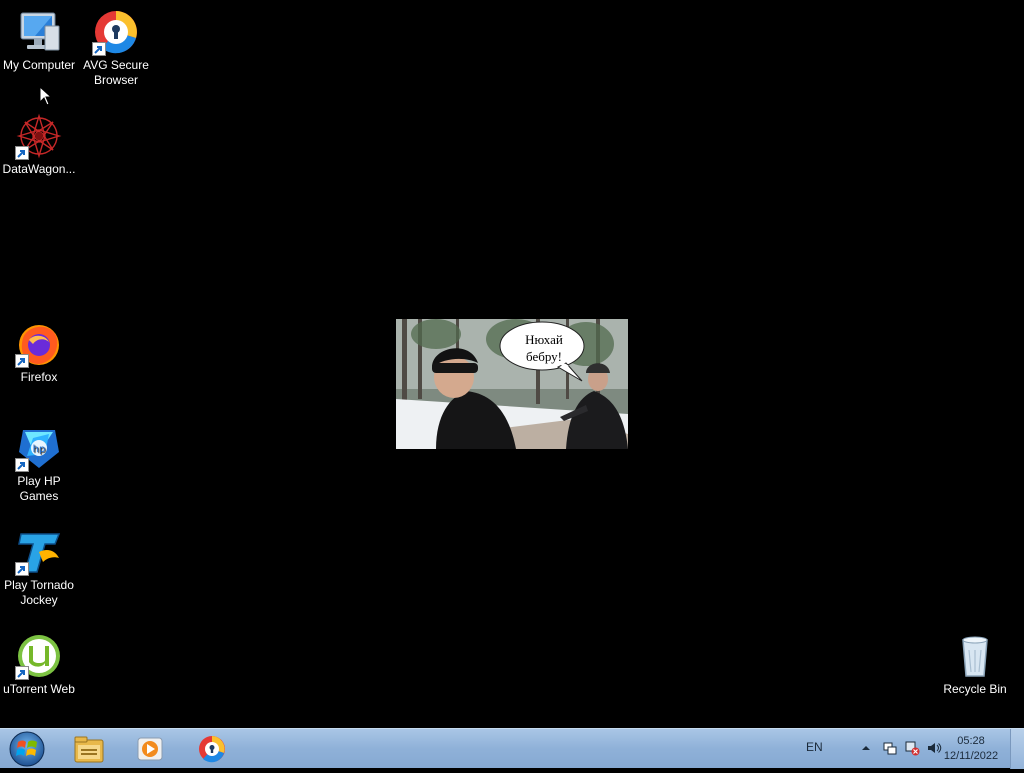 This screenshot has width=1024, height=773. I want to click on desktop-icon-label: Recycle Bin, so click(975, 689).